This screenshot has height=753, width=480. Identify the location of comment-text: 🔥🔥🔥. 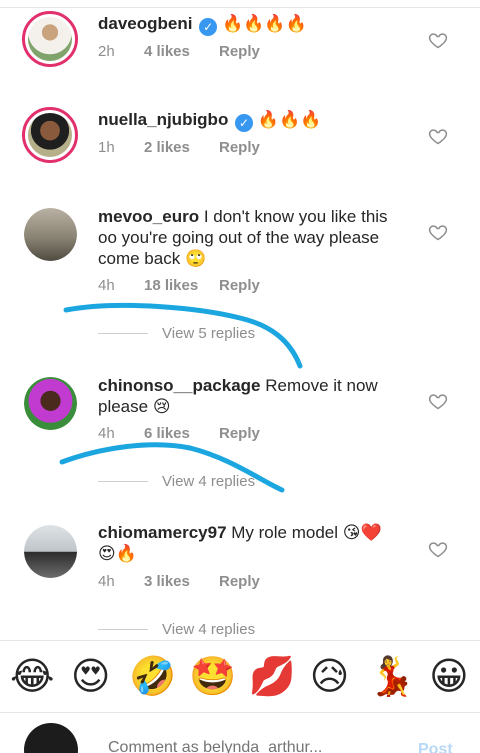
(289, 119).